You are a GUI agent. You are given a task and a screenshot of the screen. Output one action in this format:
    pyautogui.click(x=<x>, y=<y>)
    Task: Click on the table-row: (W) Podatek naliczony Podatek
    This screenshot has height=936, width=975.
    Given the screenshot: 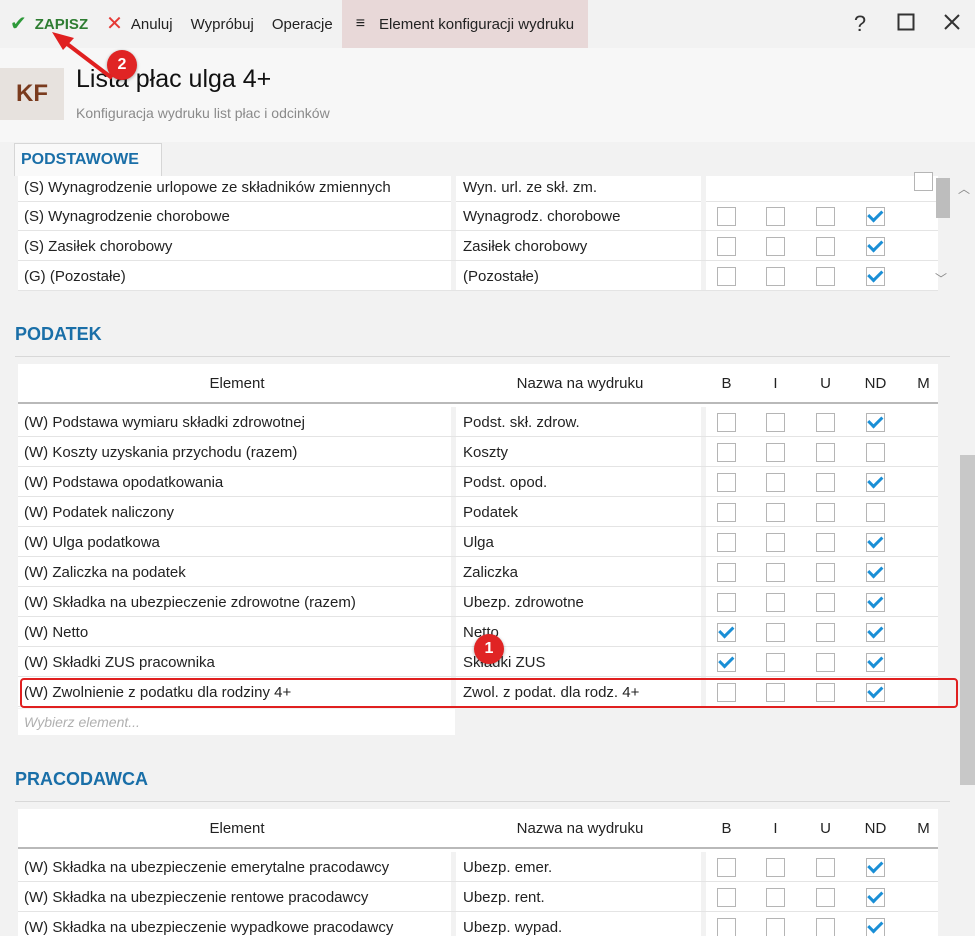 What is the action you would take?
    pyautogui.click(x=478, y=512)
    